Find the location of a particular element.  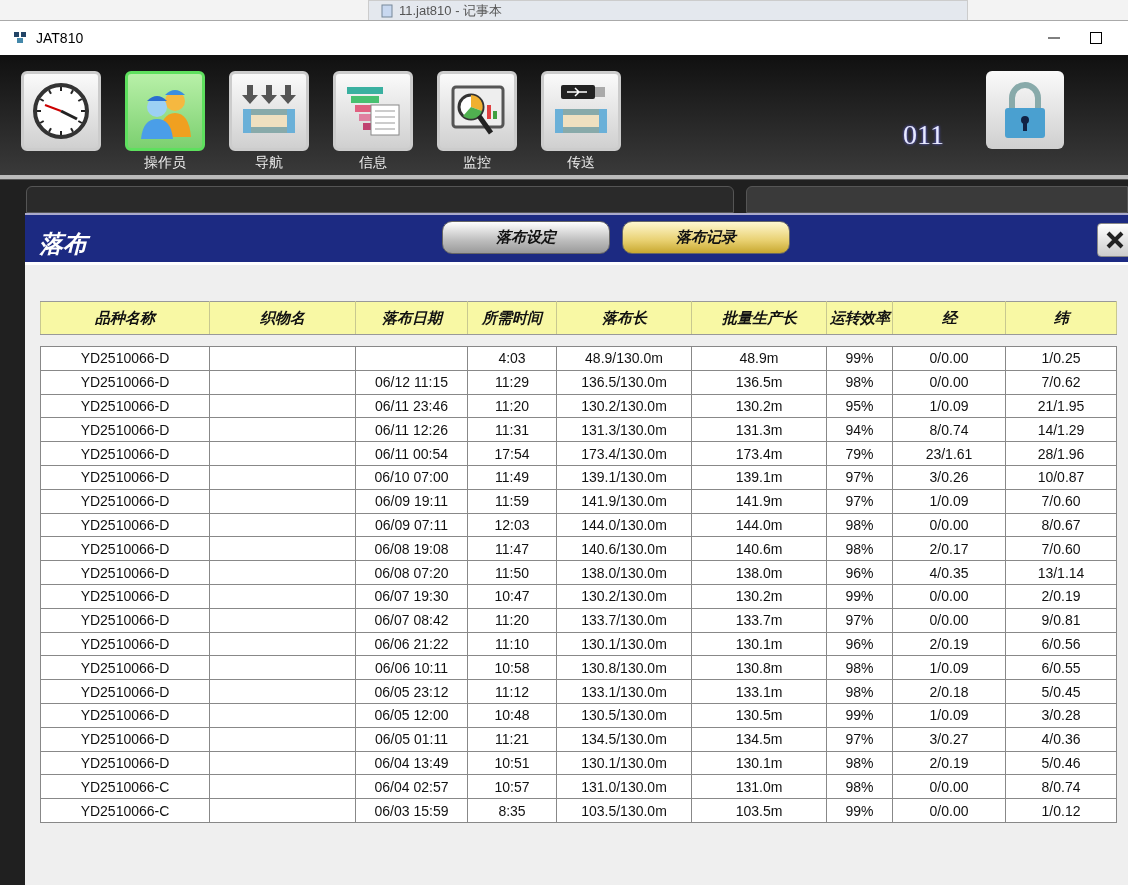

window-tab: 11.jat810 - 记事本 is located at coordinates (668, 10).